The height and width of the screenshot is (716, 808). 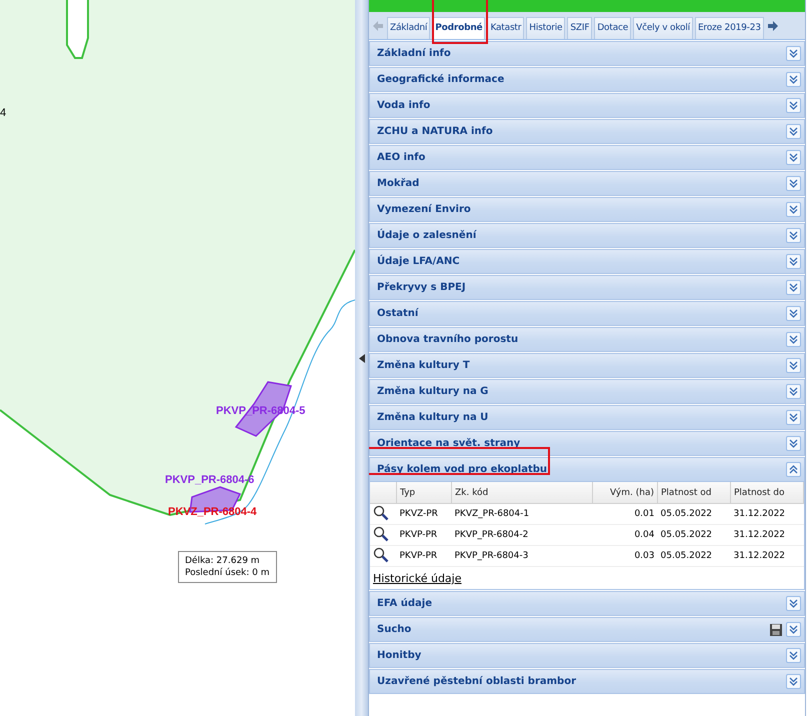 I want to click on column-header: Platnost od, so click(x=694, y=493).